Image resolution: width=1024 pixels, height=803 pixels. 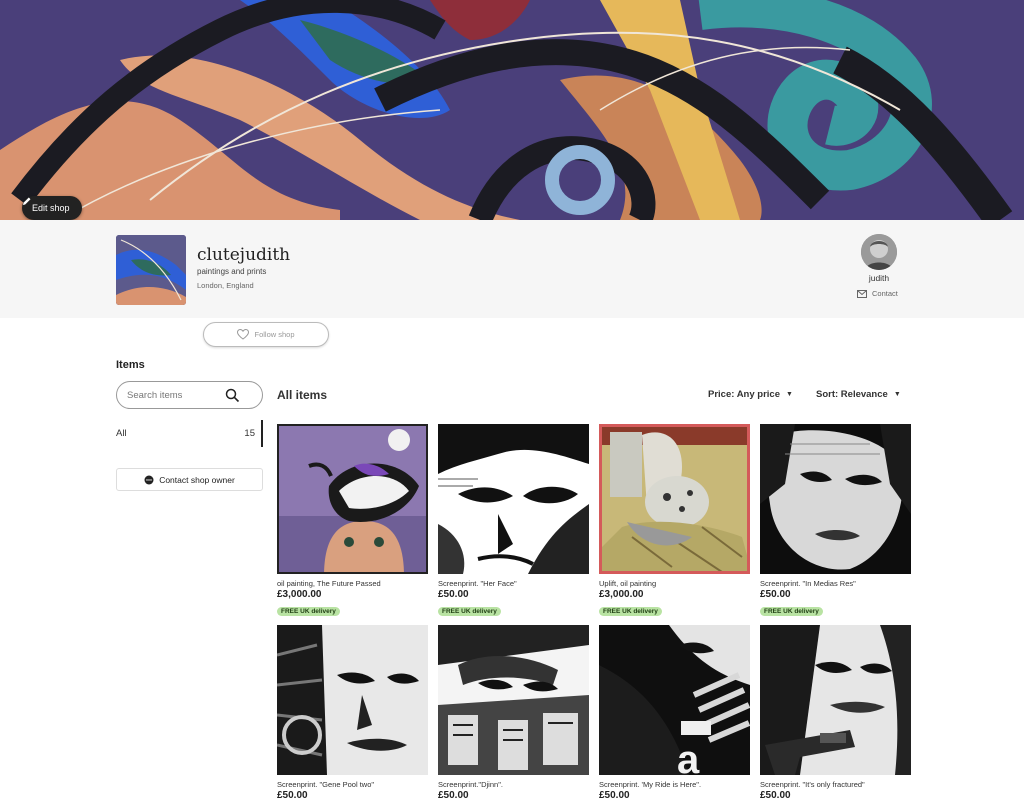 What do you see at coordinates (674, 700) in the screenshot?
I see `listing-image: a` at bounding box center [674, 700].